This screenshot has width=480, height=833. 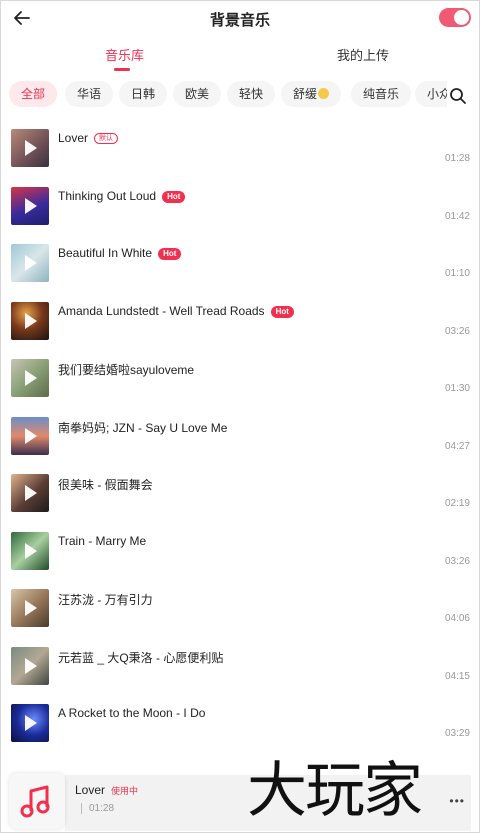 I want to click on song-title-text: Amanda Lundstedt - Well Tread Roads, so click(x=161, y=310).